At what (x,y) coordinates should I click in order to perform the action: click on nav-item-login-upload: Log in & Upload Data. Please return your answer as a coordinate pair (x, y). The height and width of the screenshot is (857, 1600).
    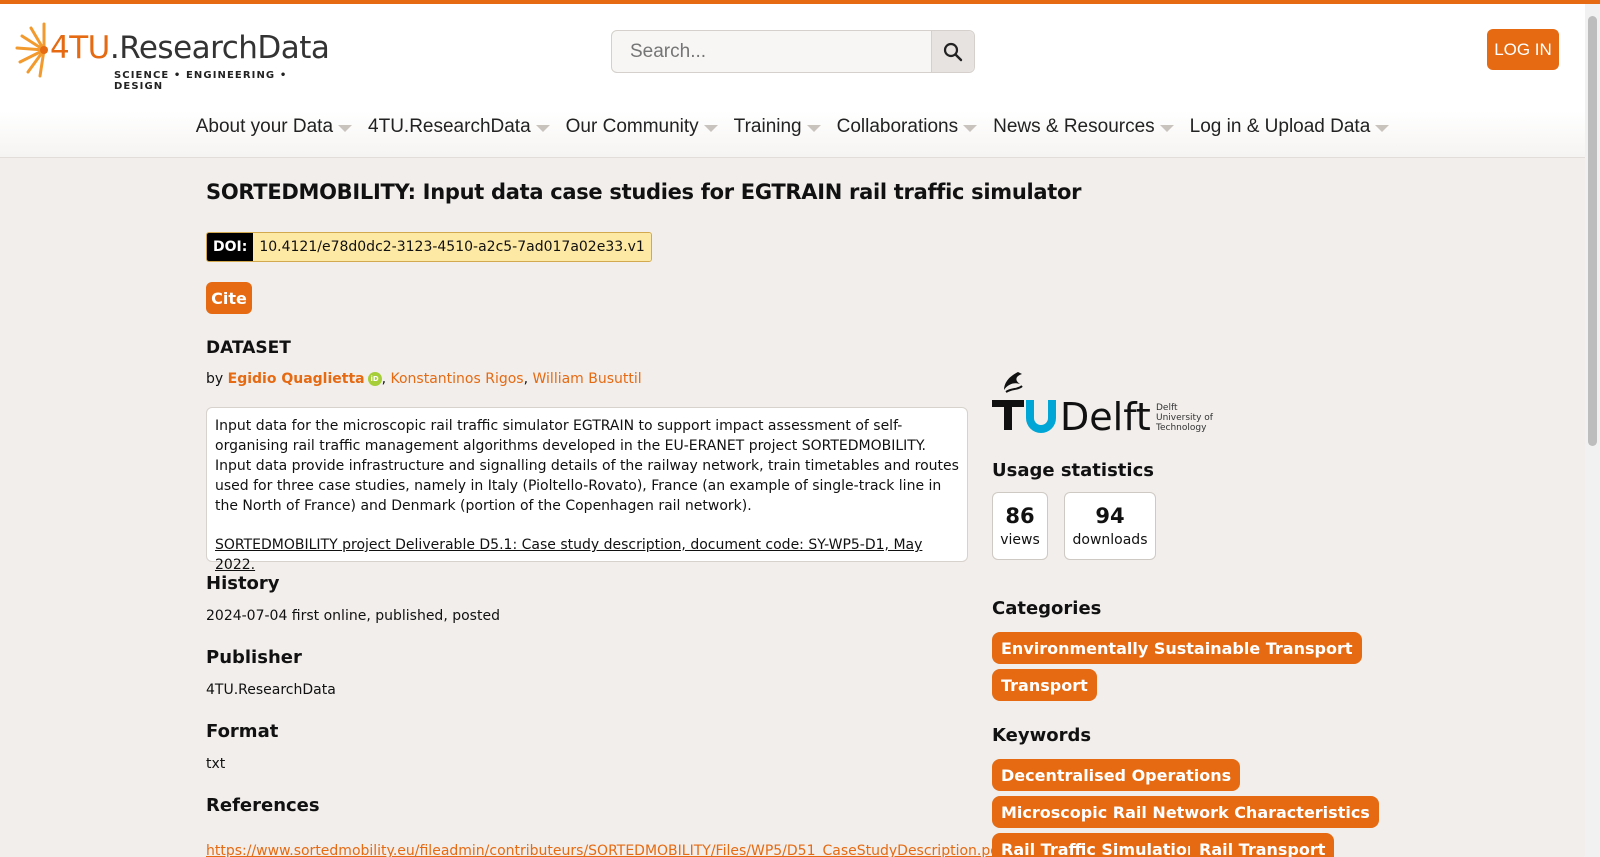
    Looking at the image, I should click on (1290, 127).